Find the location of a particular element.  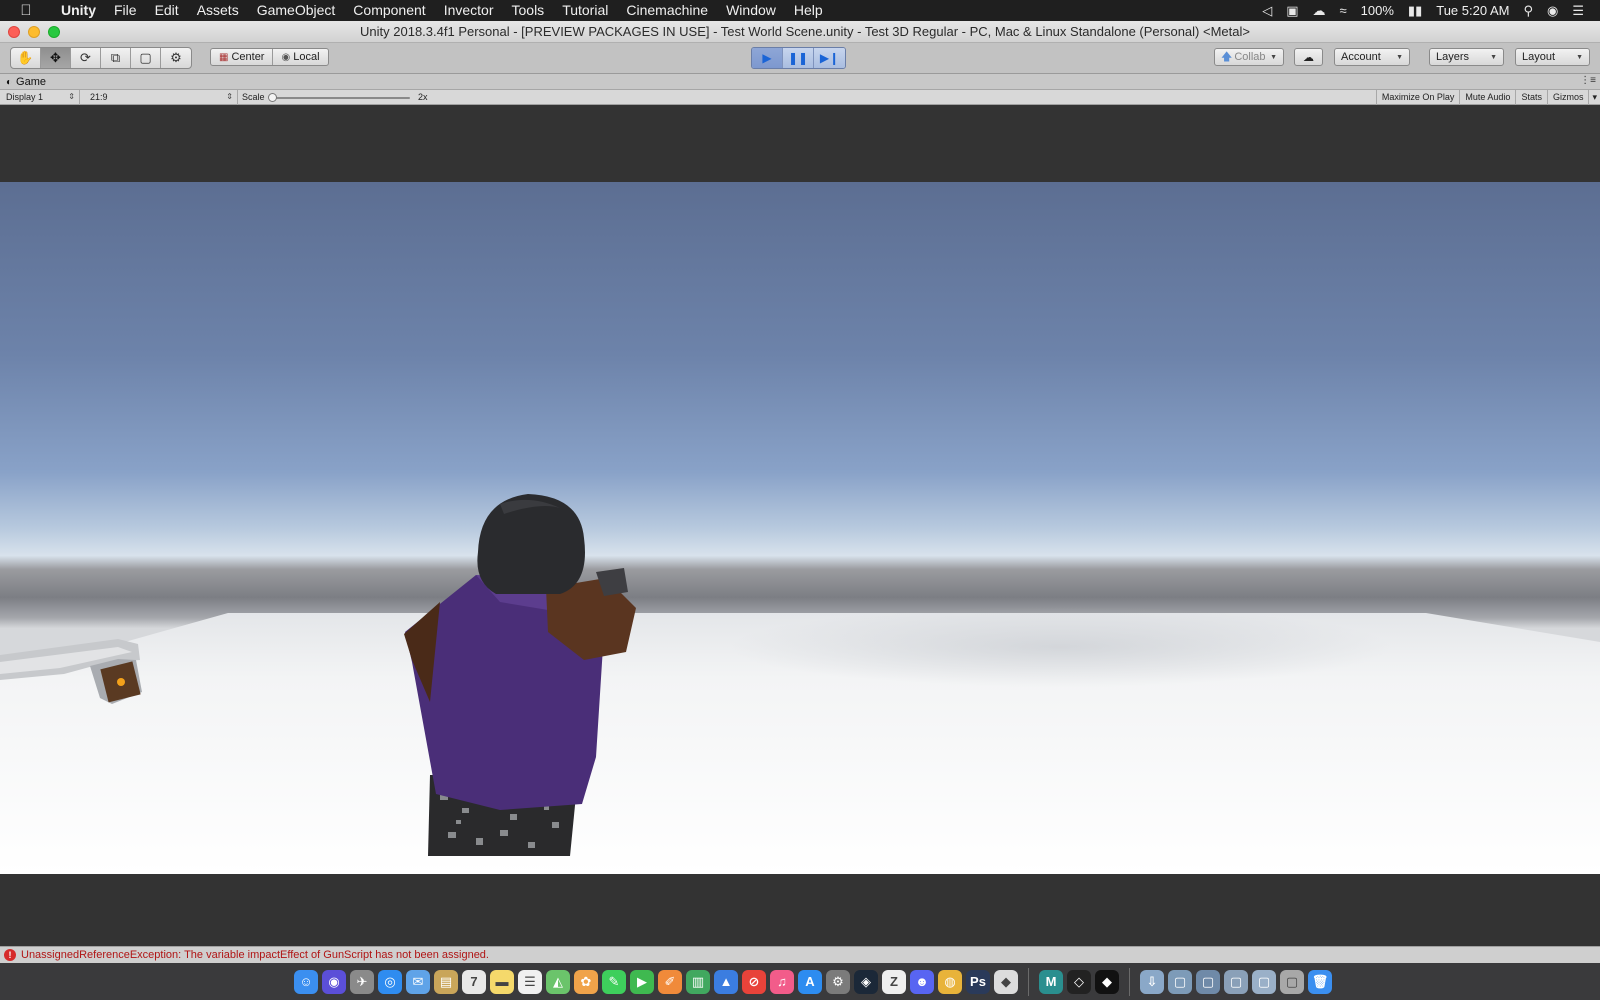

menu-unity: Unity is located at coordinates (78, 10).